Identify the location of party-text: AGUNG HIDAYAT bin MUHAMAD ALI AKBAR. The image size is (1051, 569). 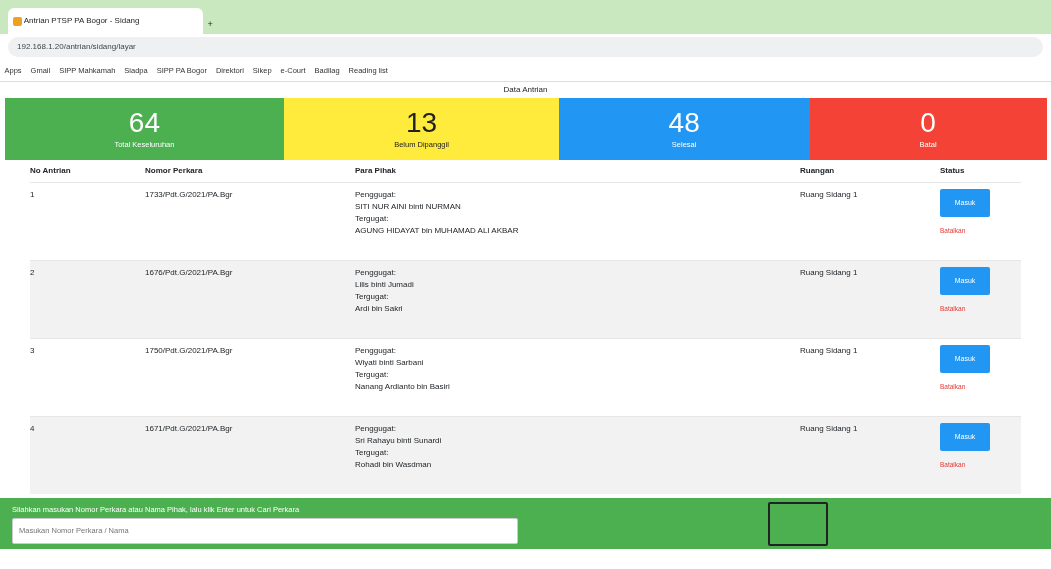
(437, 231).